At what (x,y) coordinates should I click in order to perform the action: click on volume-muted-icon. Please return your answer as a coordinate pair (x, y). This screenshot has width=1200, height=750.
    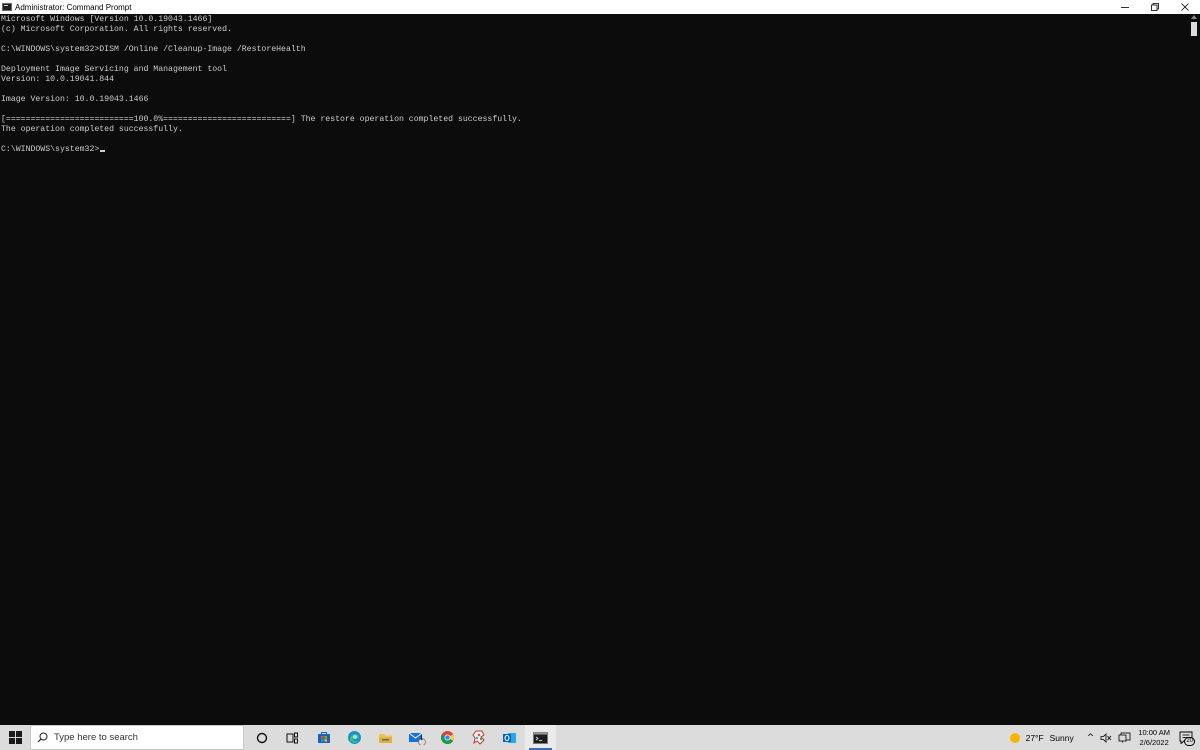
    Looking at the image, I should click on (1106, 737).